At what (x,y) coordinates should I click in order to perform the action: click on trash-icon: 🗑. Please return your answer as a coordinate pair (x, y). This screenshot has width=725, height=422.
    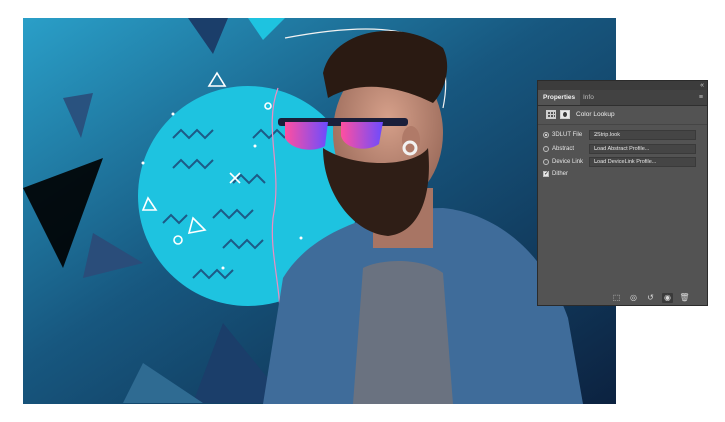
    Looking at the image, I should click on (684, 298).